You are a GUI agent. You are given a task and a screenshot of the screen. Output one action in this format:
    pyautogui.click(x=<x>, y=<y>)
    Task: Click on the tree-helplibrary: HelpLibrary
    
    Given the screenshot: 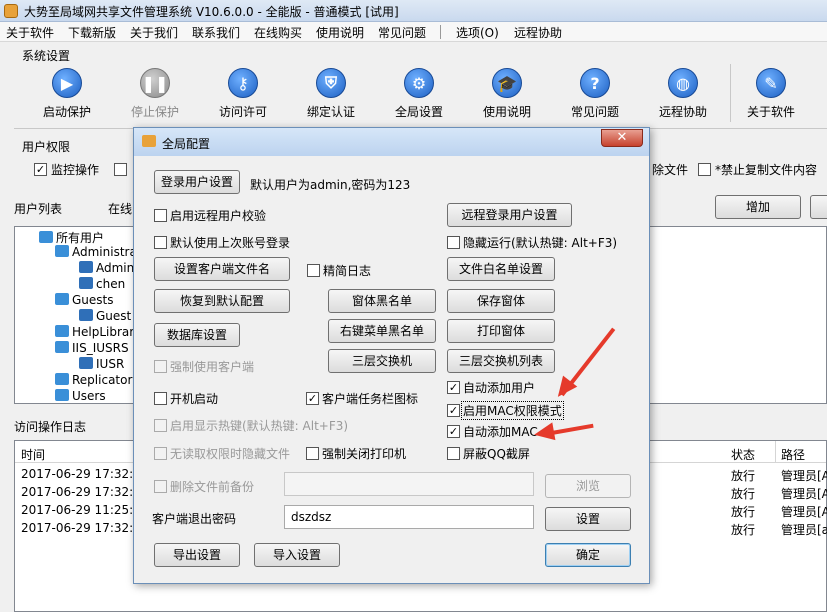 What is the action you would take?
    pyautogui.click(x=98, y=332)
    